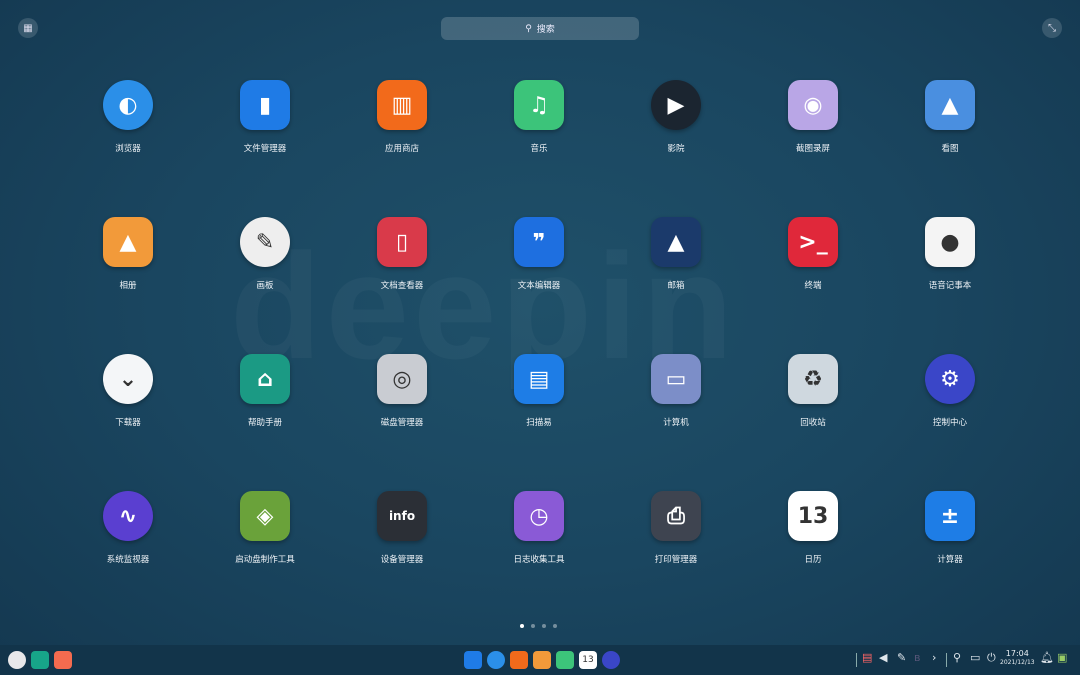 This screenshot has height=675, width=1080. Describe the element at coordinates (950, 560) in the screenshot. I see `app-label: 计算器` at that location.